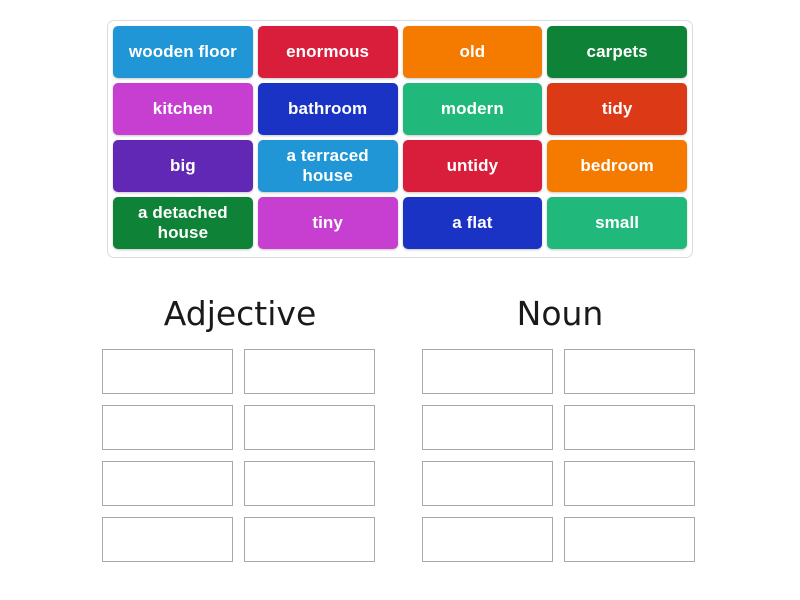 The width and height of the screenshot is (800, 600). Describe the element at coordinates (617, 109) in the screenshot. I see `word-tile: tidy` at that location.